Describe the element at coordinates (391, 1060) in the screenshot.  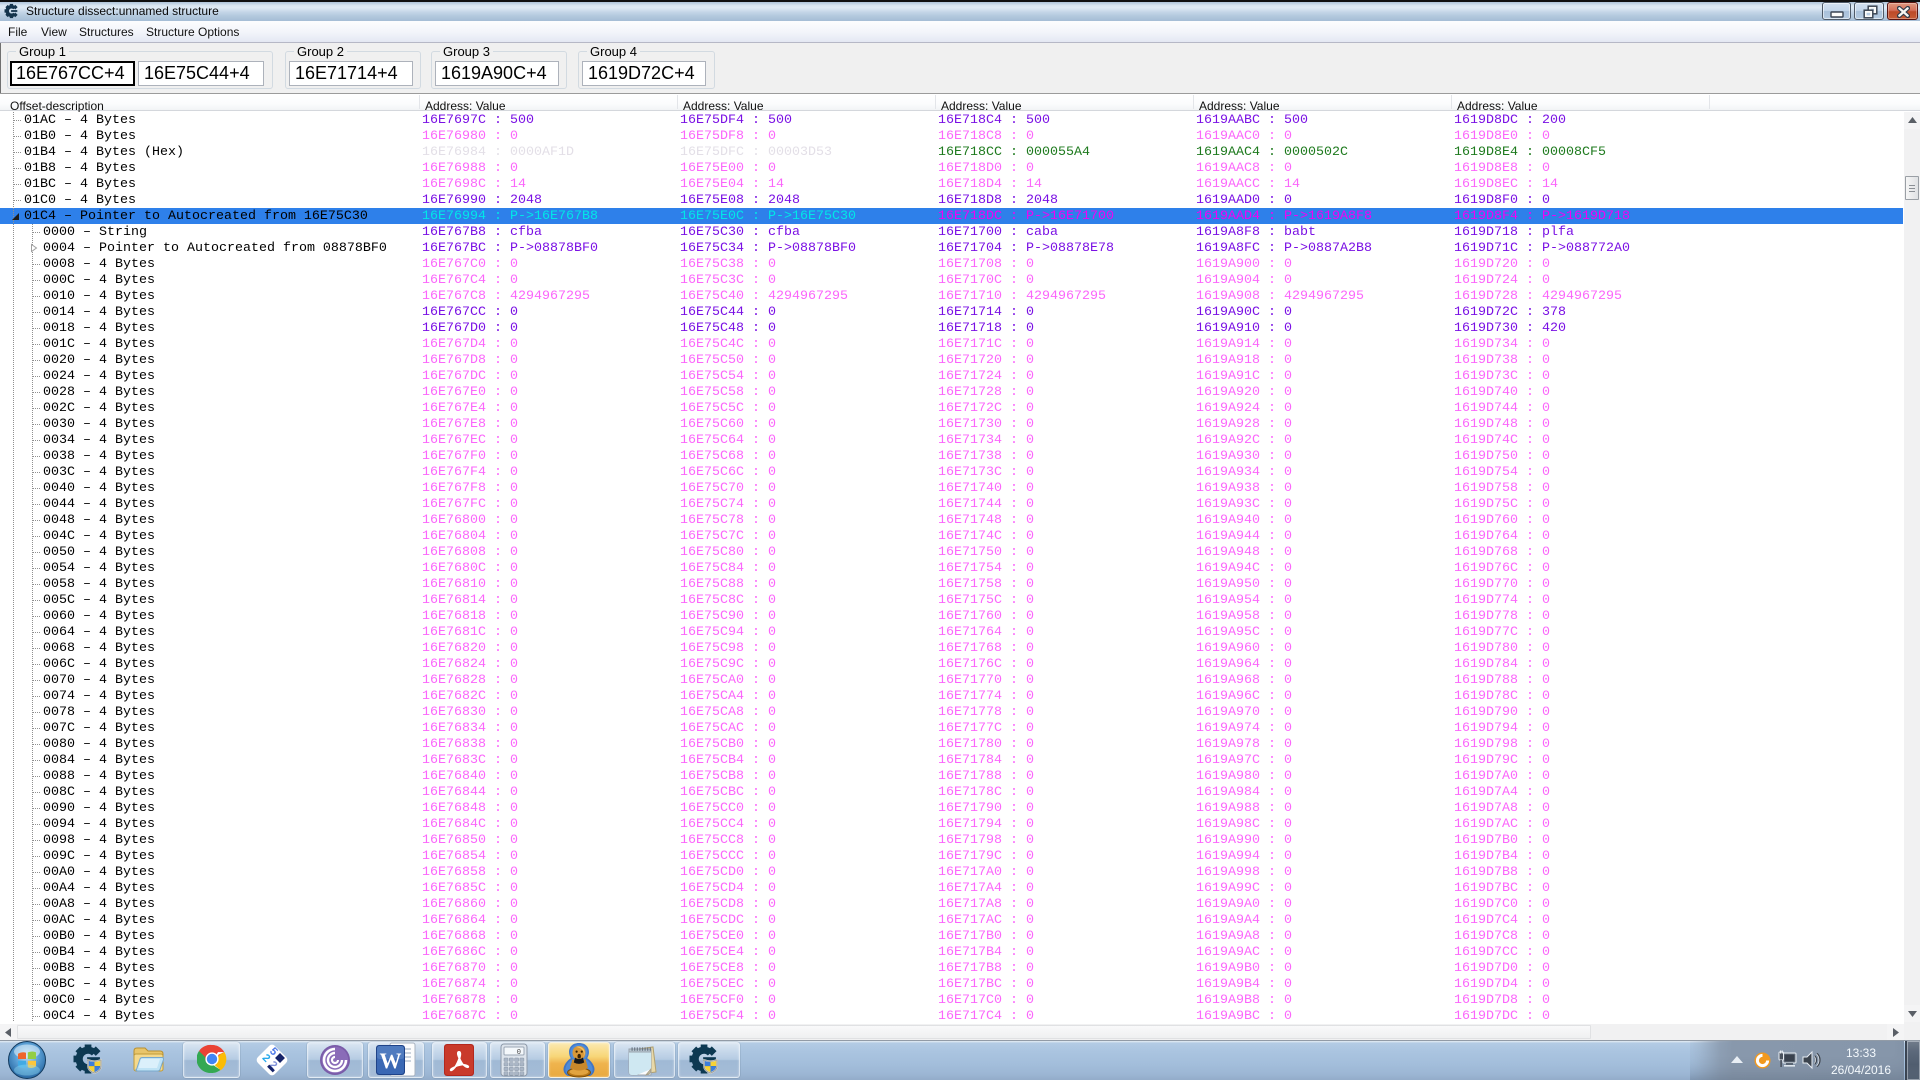
I see `svg-text: W` at that location.